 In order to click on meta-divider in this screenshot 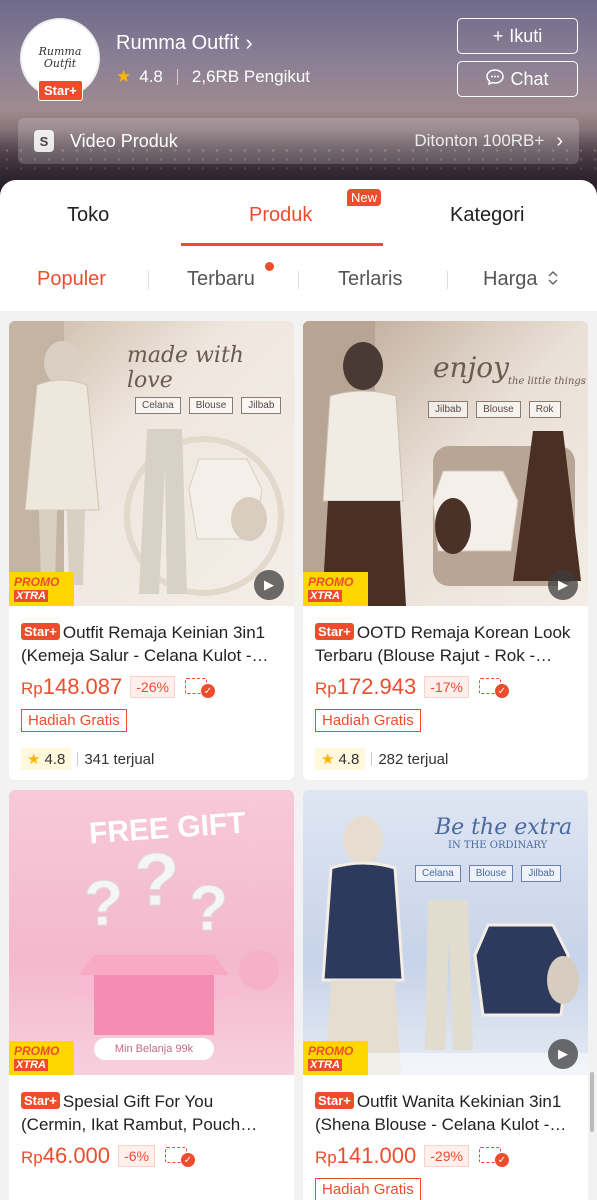, I will do `click(177, 77)`.